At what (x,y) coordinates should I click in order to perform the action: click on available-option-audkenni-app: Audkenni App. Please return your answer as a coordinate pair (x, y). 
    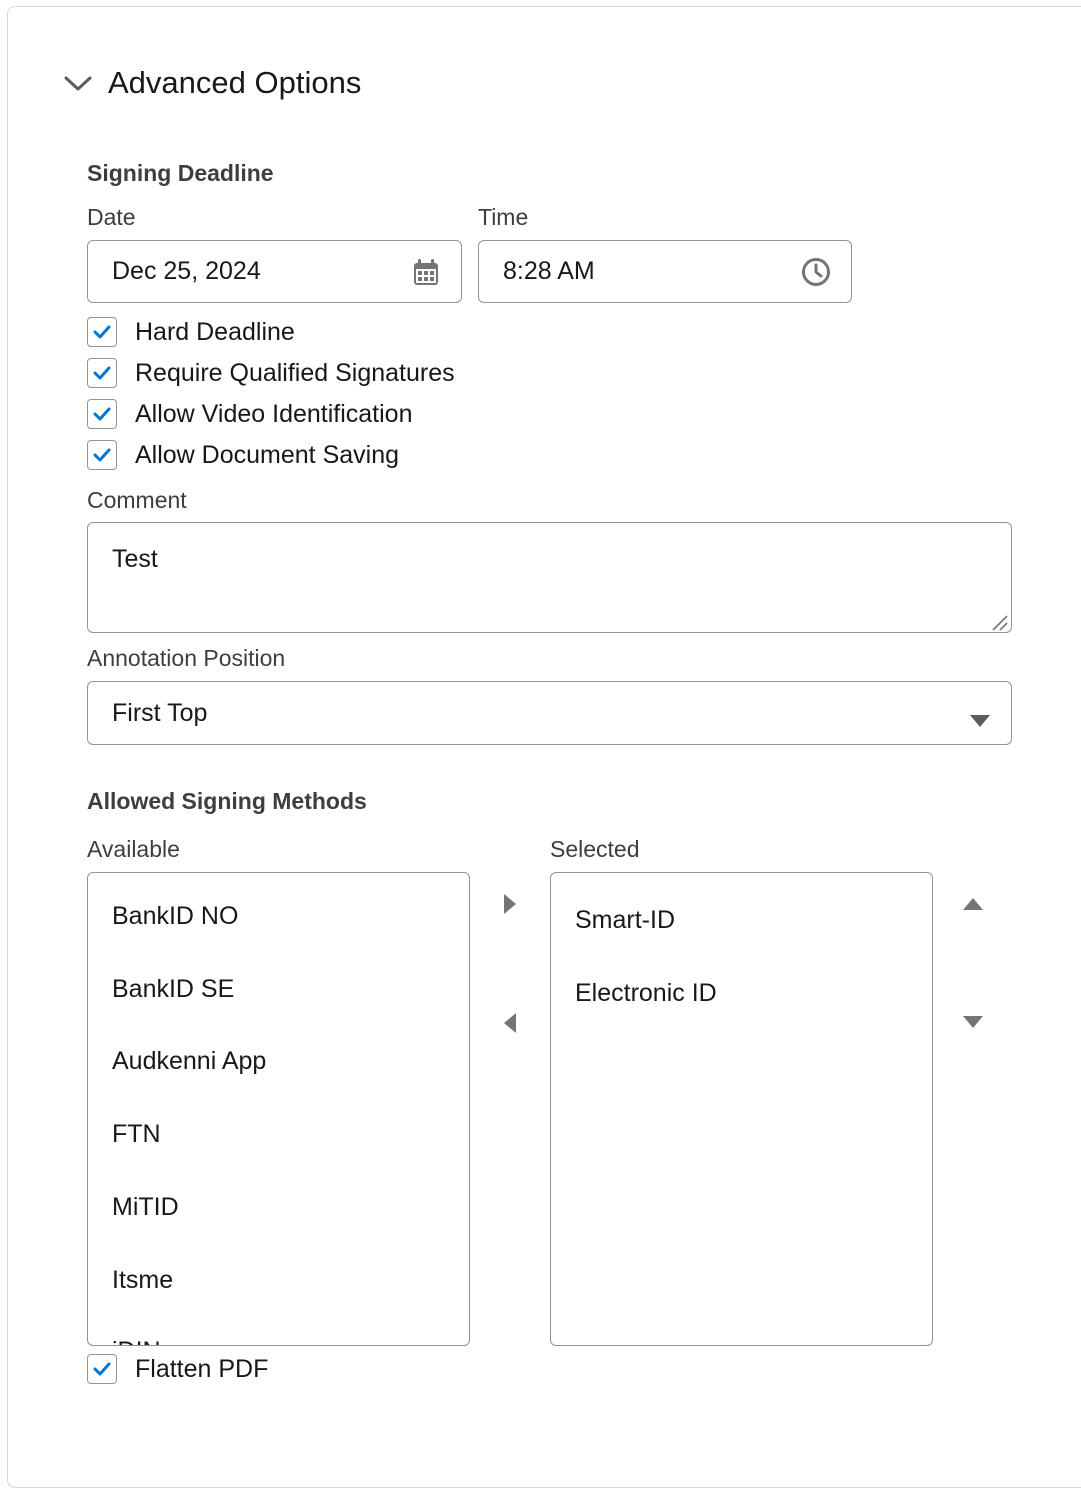
    Looking at the image, I should click on (189, 1061).